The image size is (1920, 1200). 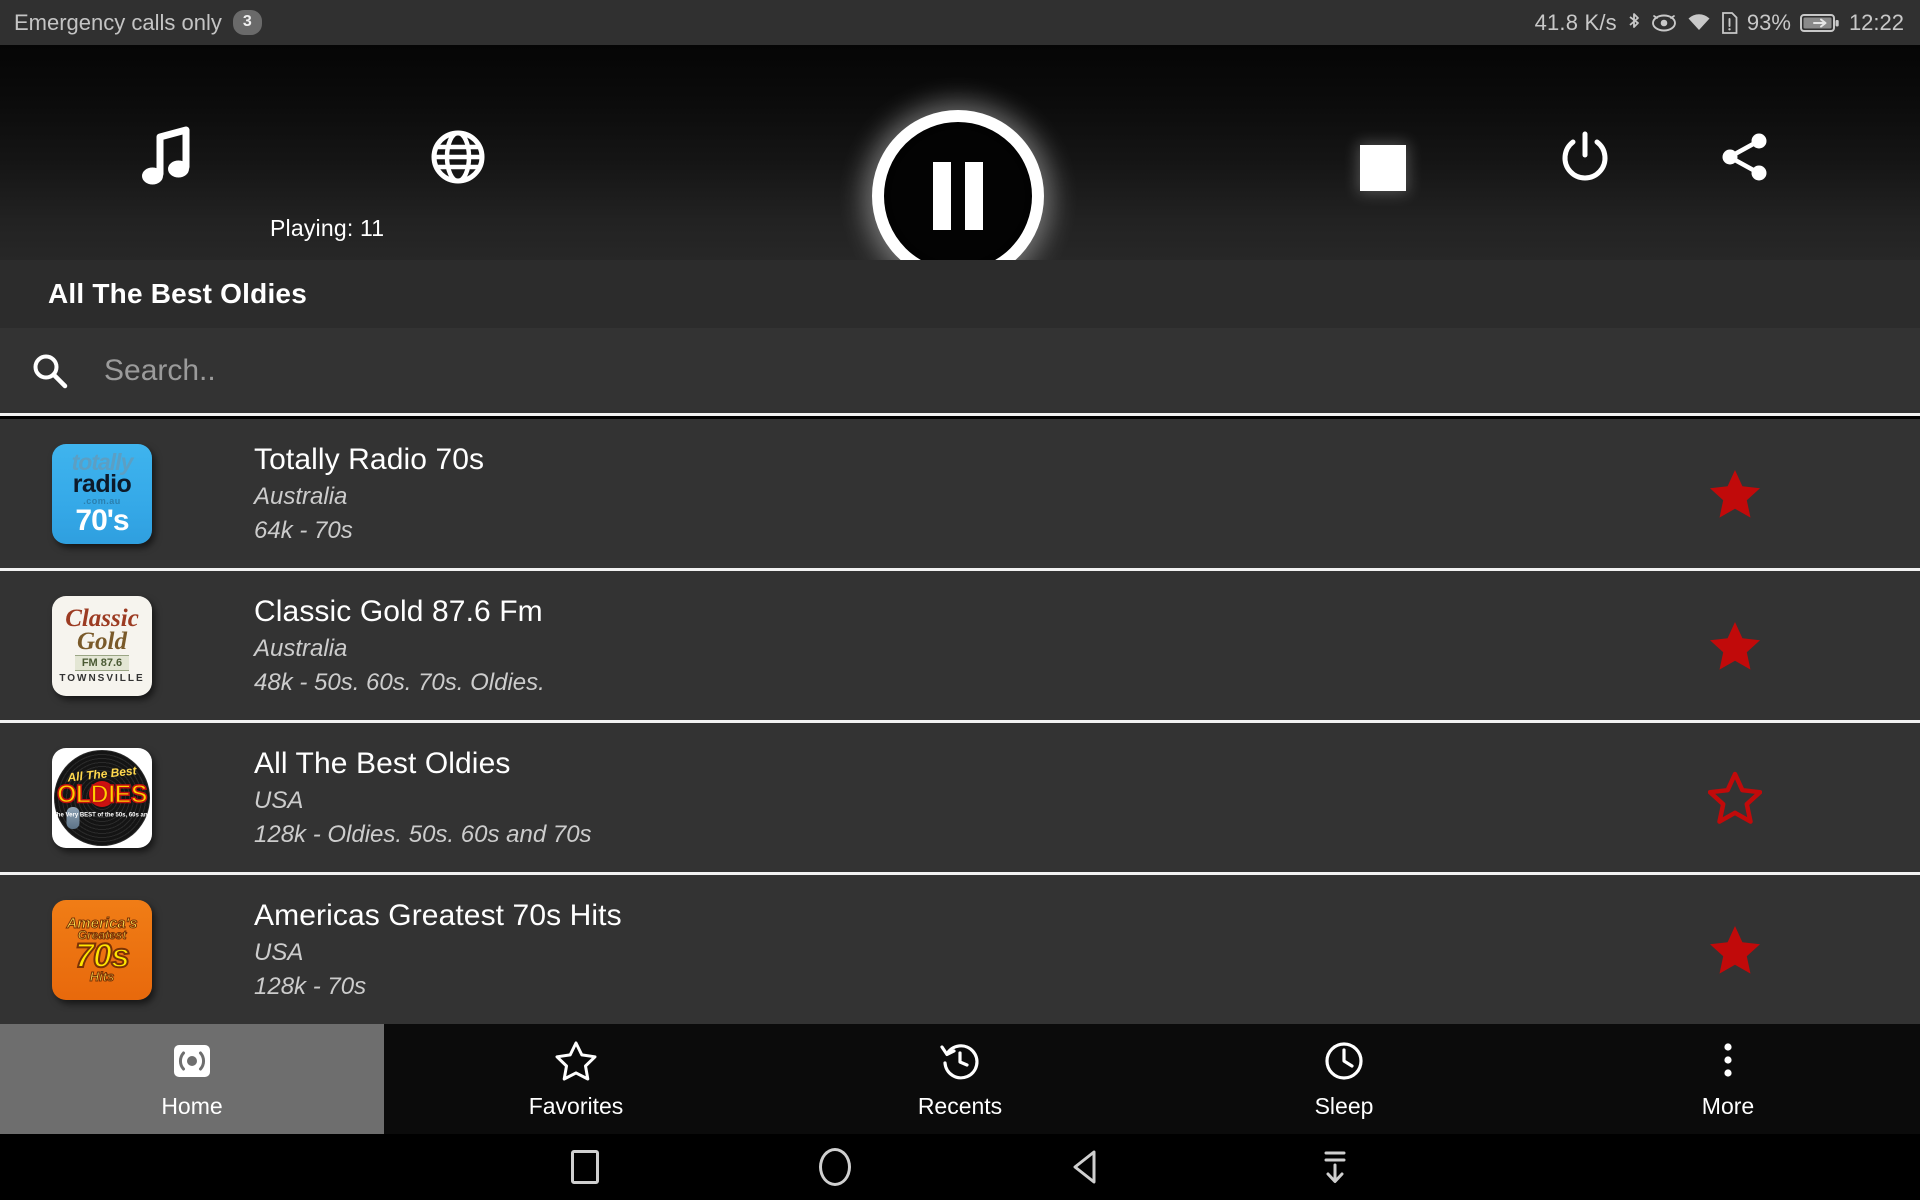 What do you see at coordinates (960, 1061) in the screenshot?
I see `history-icon` at bounding box center [960, 1061].